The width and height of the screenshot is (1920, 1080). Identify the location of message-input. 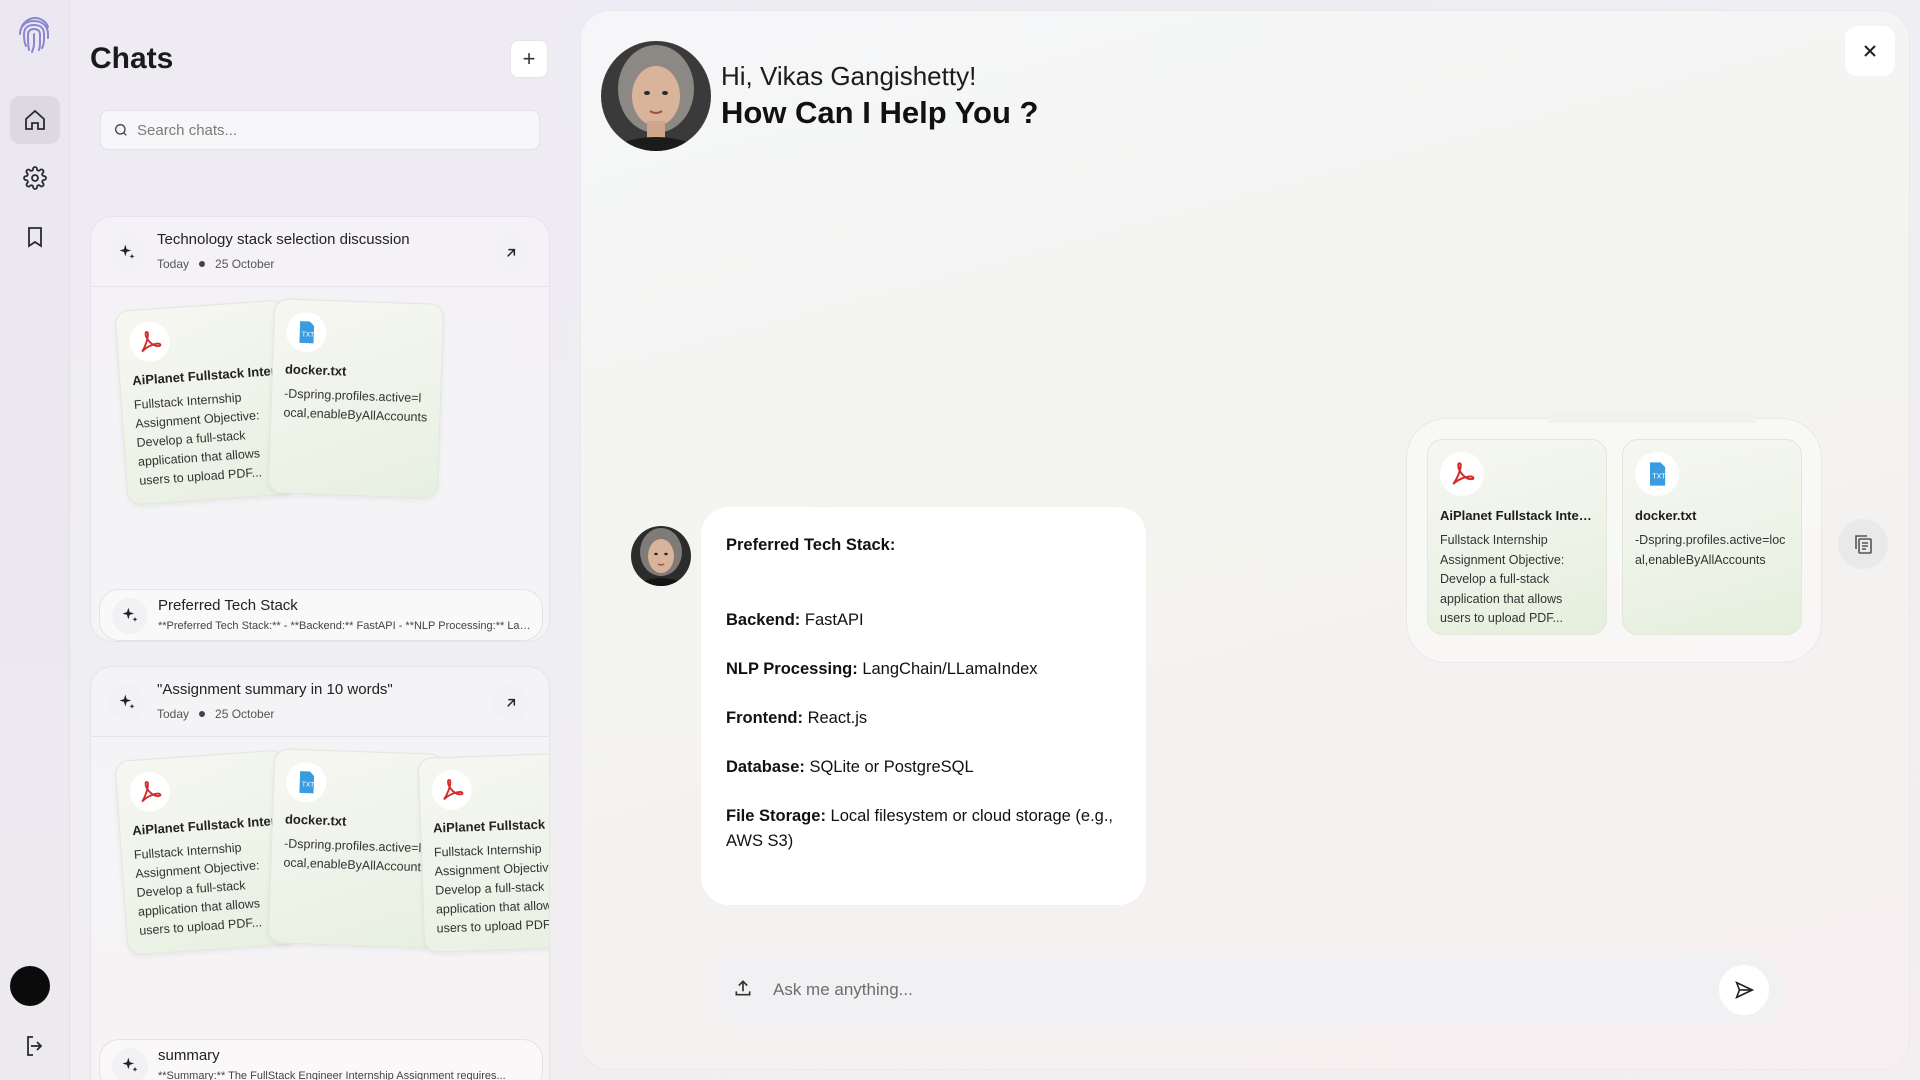
(1223, 990).